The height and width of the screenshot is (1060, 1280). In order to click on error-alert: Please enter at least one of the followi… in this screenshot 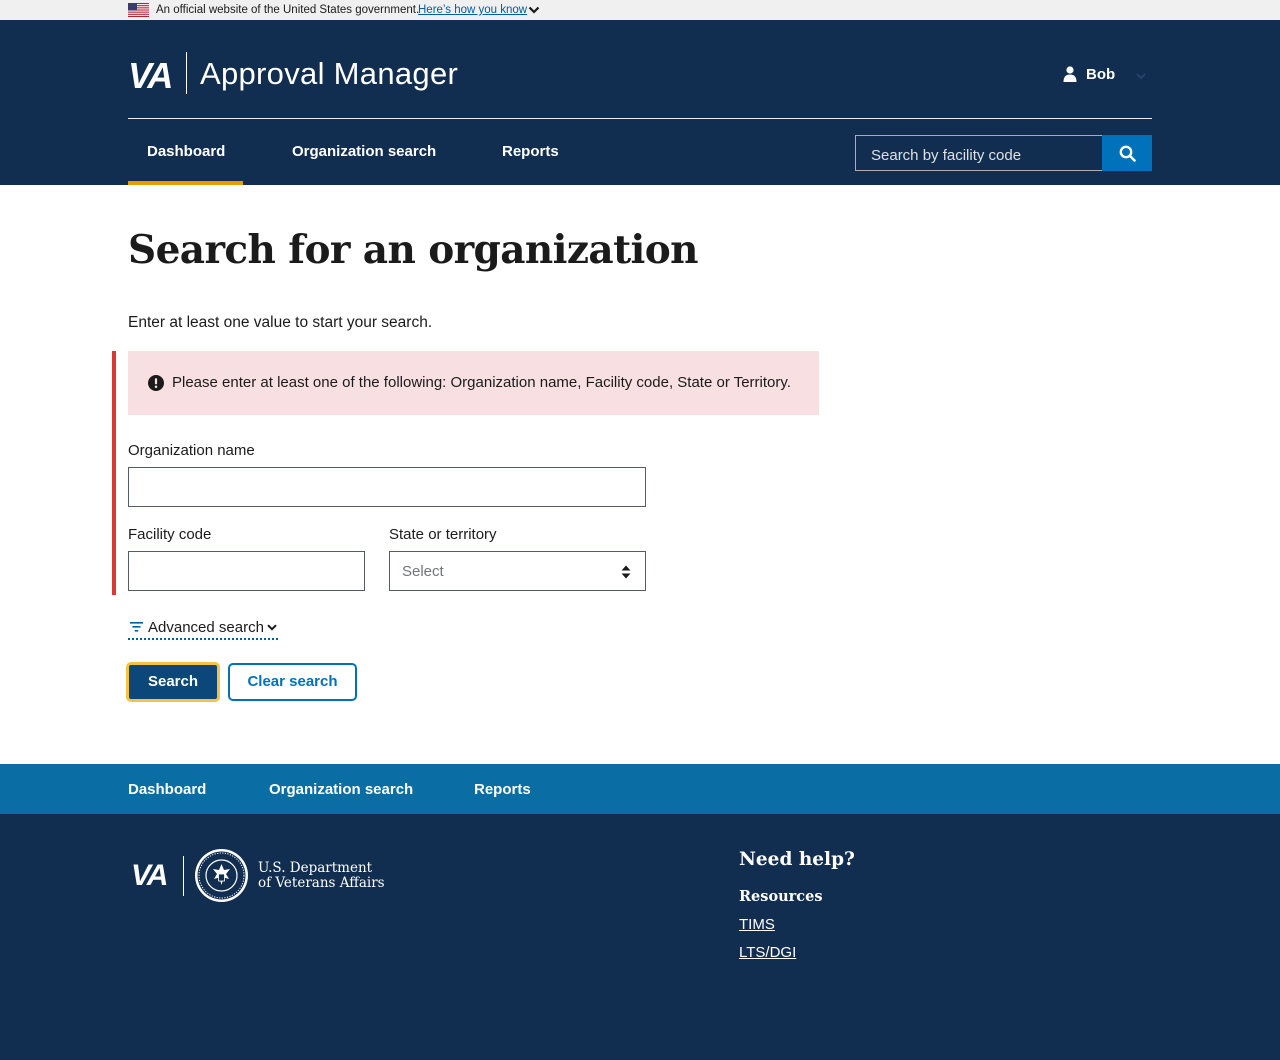, I will do `click(473, 383)`.